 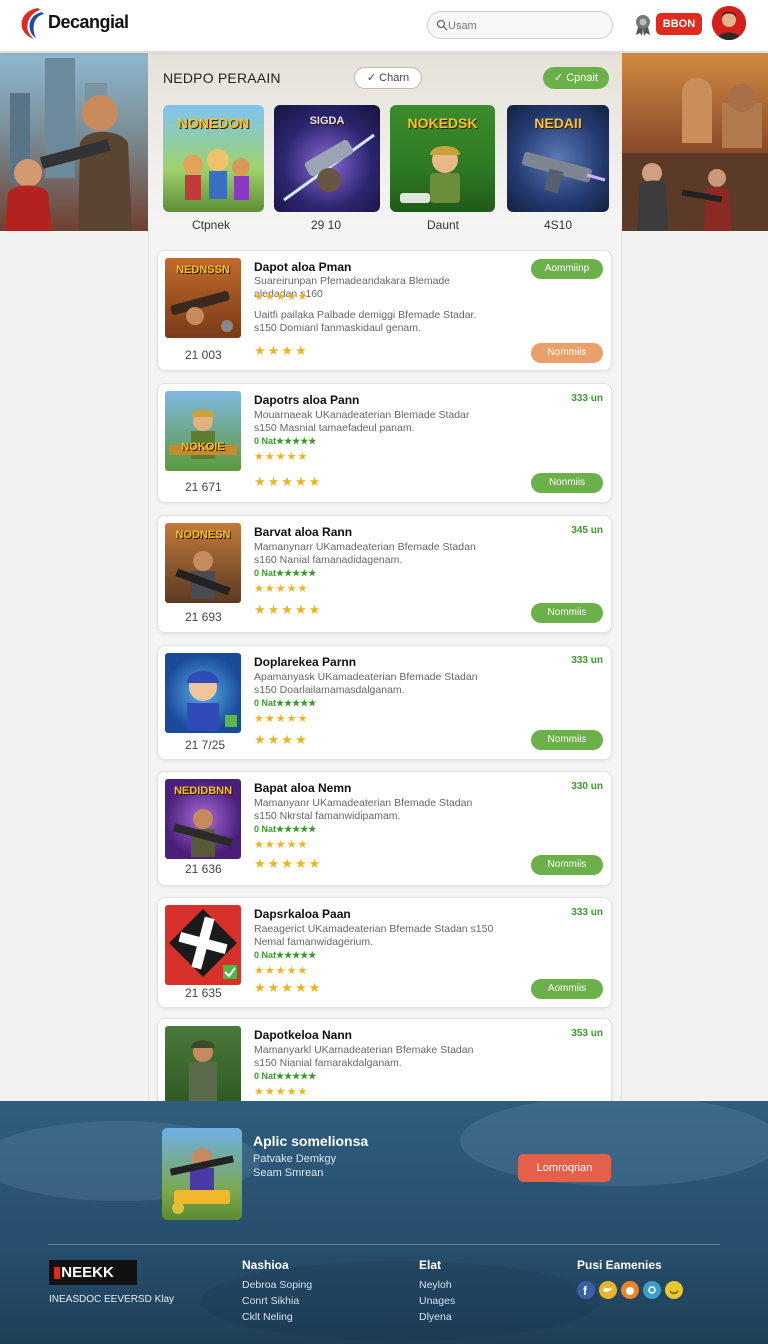 What do you see at coordinates (93, 1272) in the screenshot?
I see `footer-logo: ▮NEEKK` at bounding box center [93, 1272].